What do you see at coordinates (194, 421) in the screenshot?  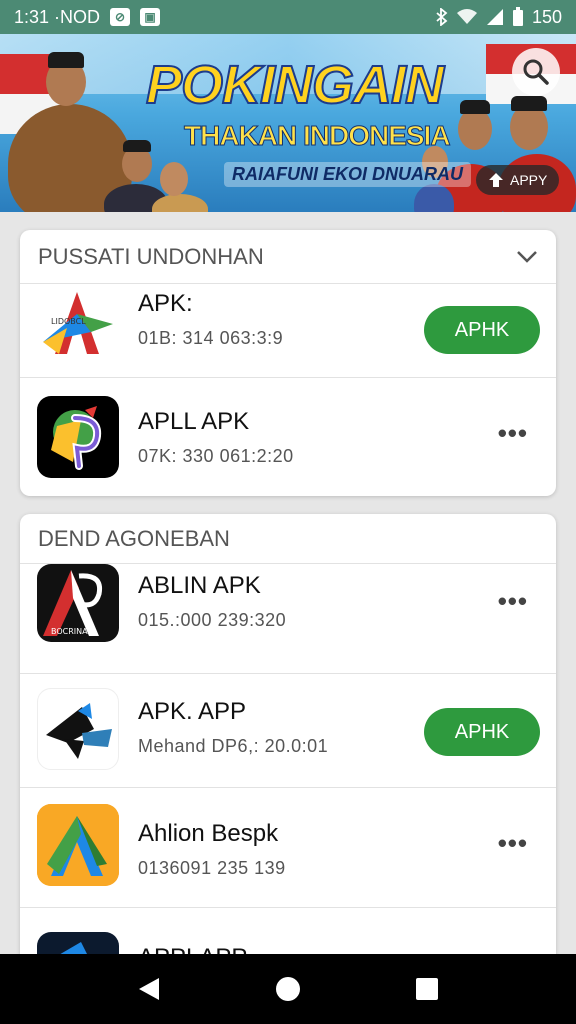 I see `app-name: APLL APK` at bounding box center [194, 421].